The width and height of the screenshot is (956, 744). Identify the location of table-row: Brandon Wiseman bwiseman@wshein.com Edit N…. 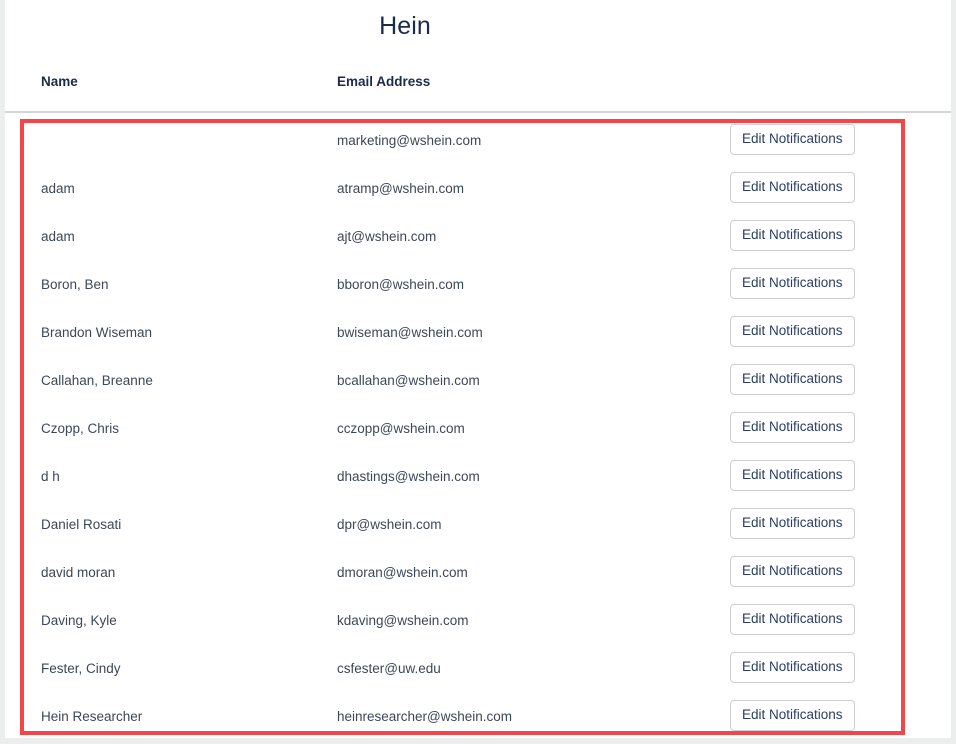
(478, 335).